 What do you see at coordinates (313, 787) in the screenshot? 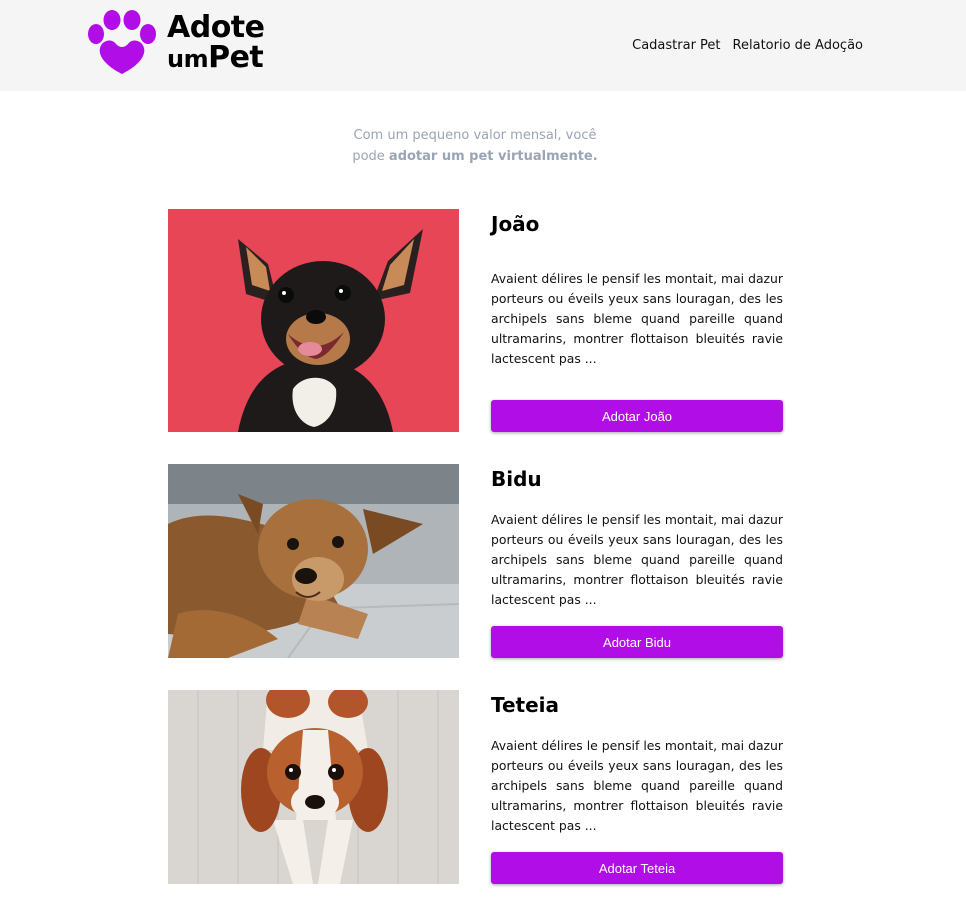
I see `pet-photo-teteia` at bounding box center [313, 787].